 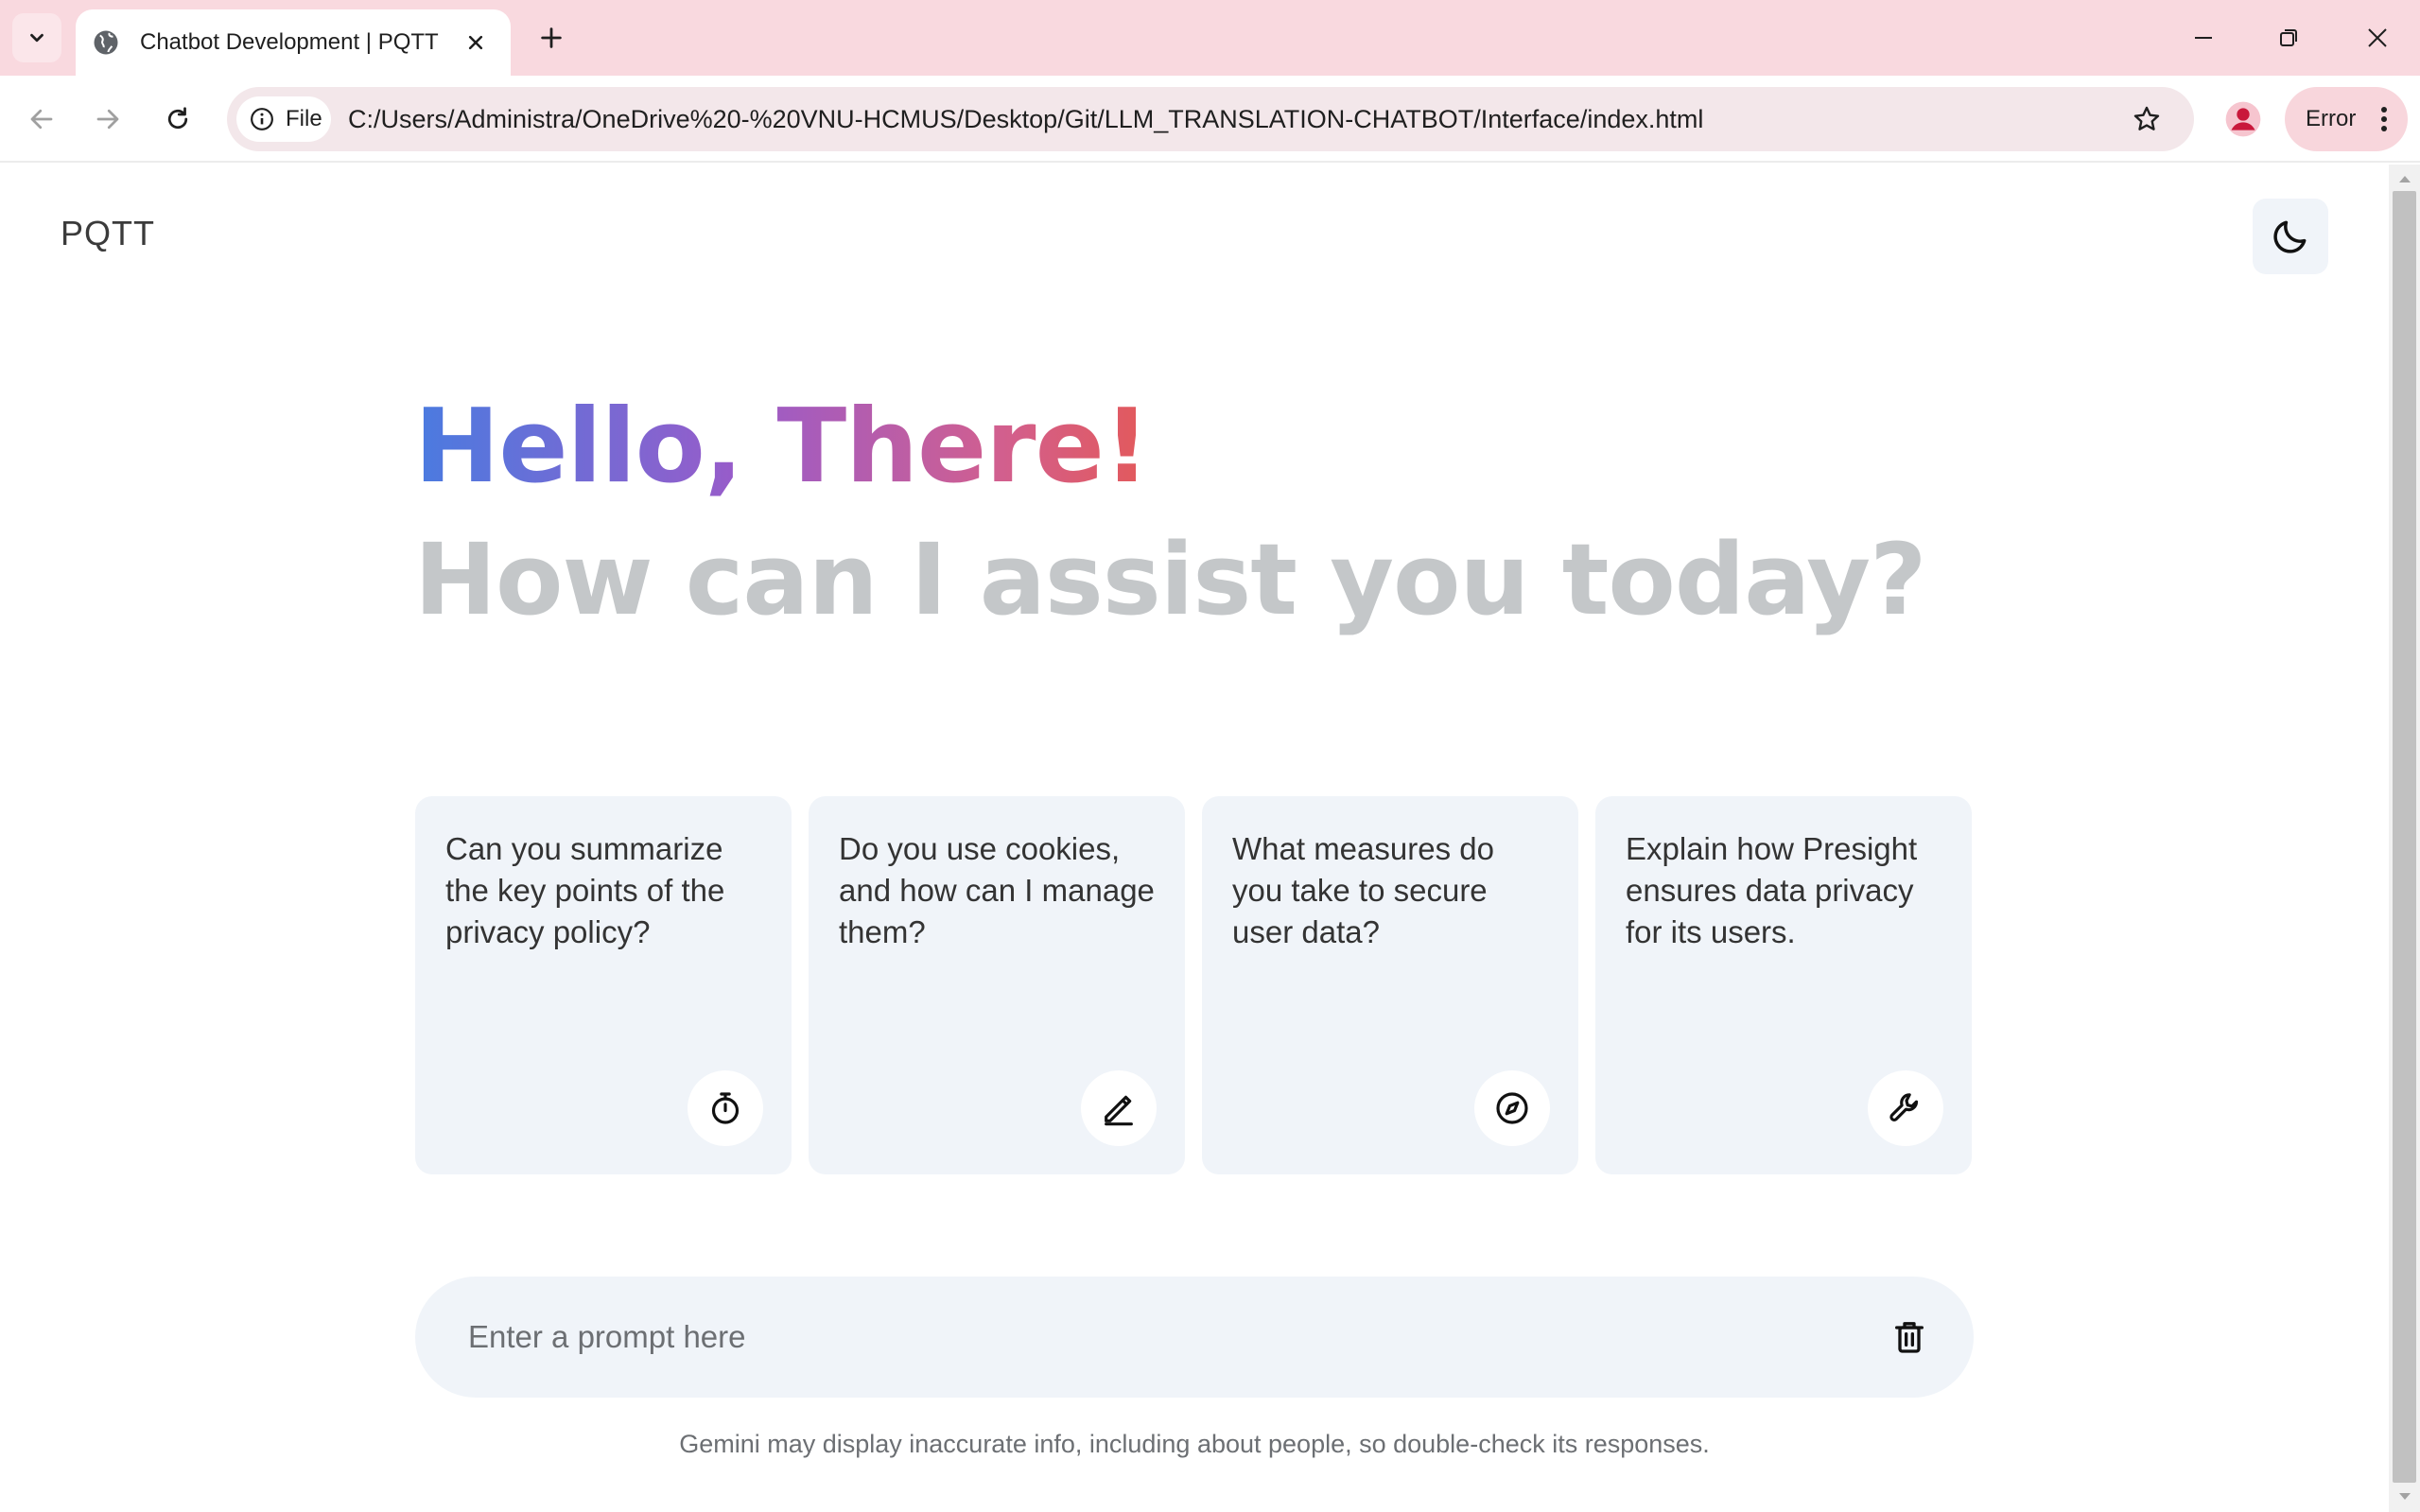 I want to click on chevron-down-icon, so click(x=37, y=38).